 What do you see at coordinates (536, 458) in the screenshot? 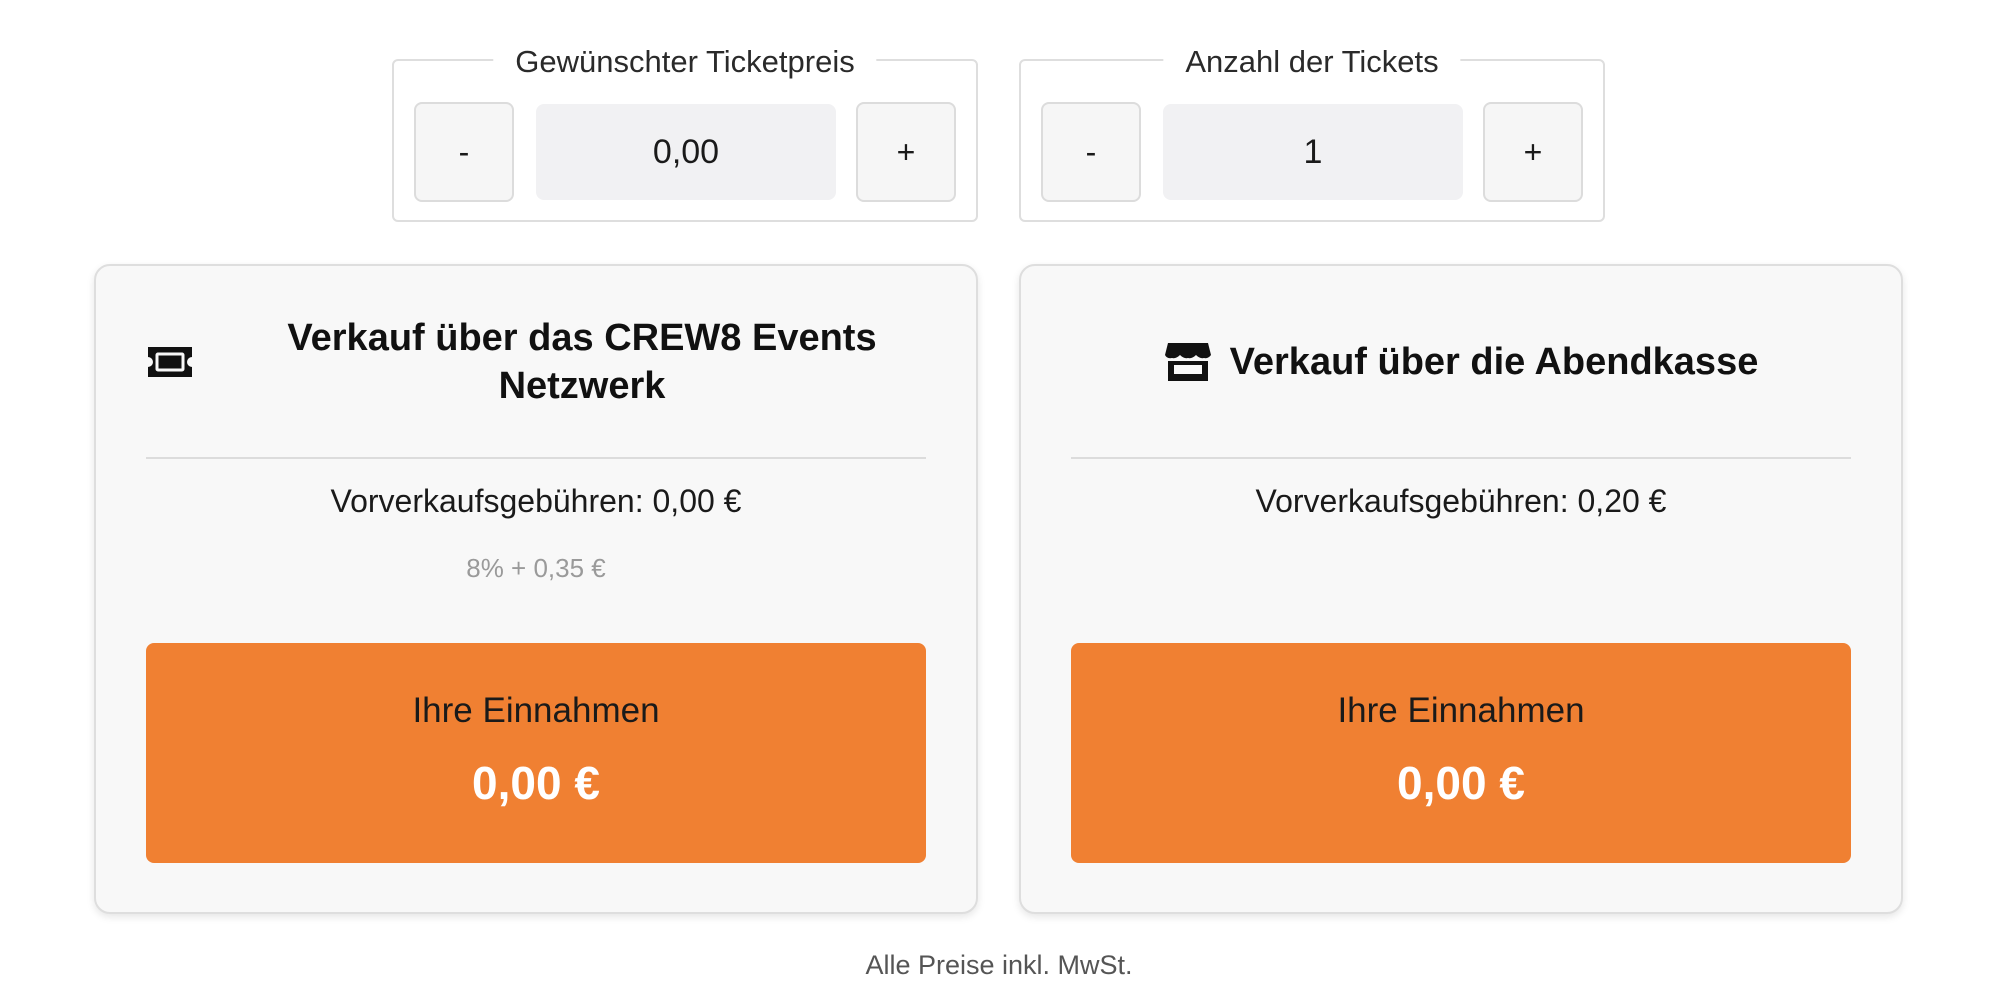
I see `network-card-divider` at bounding box center [536, 458].